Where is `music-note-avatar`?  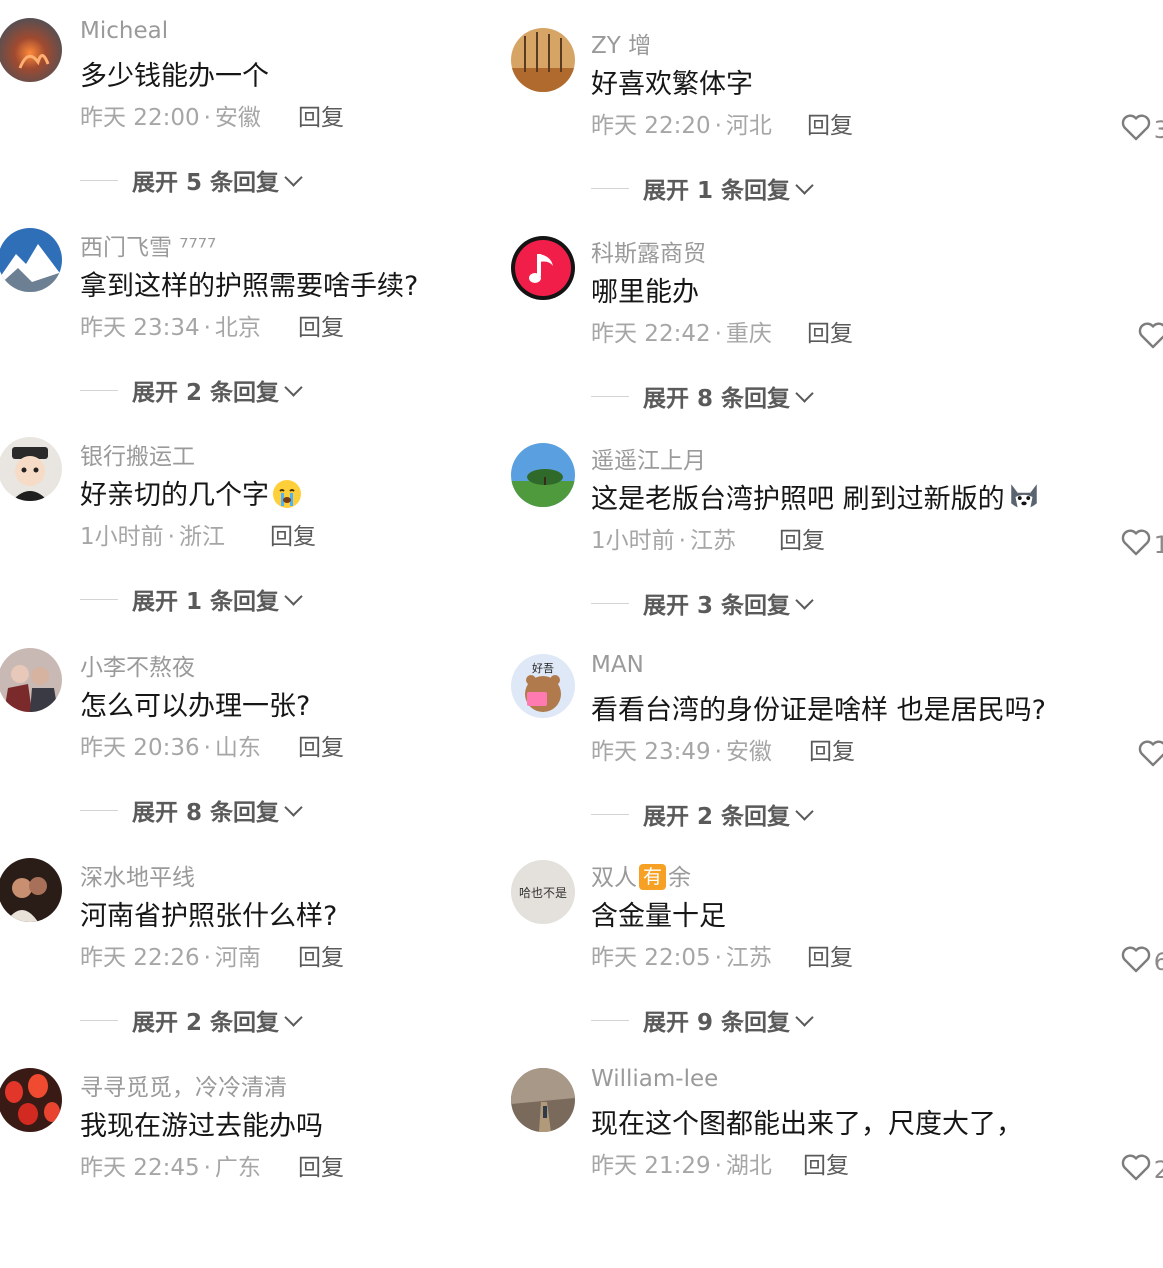
music-note-avatar is located at coordinates (543, 268).